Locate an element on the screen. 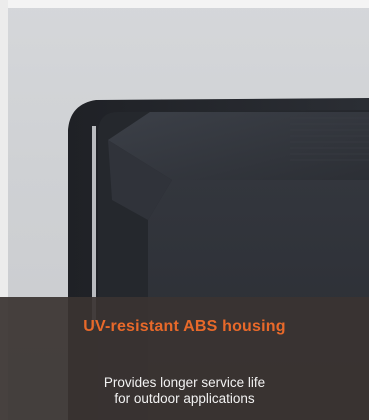 The height and width of the screenshot is (420, 369). housing-seam is located at coordinates (94, 226).